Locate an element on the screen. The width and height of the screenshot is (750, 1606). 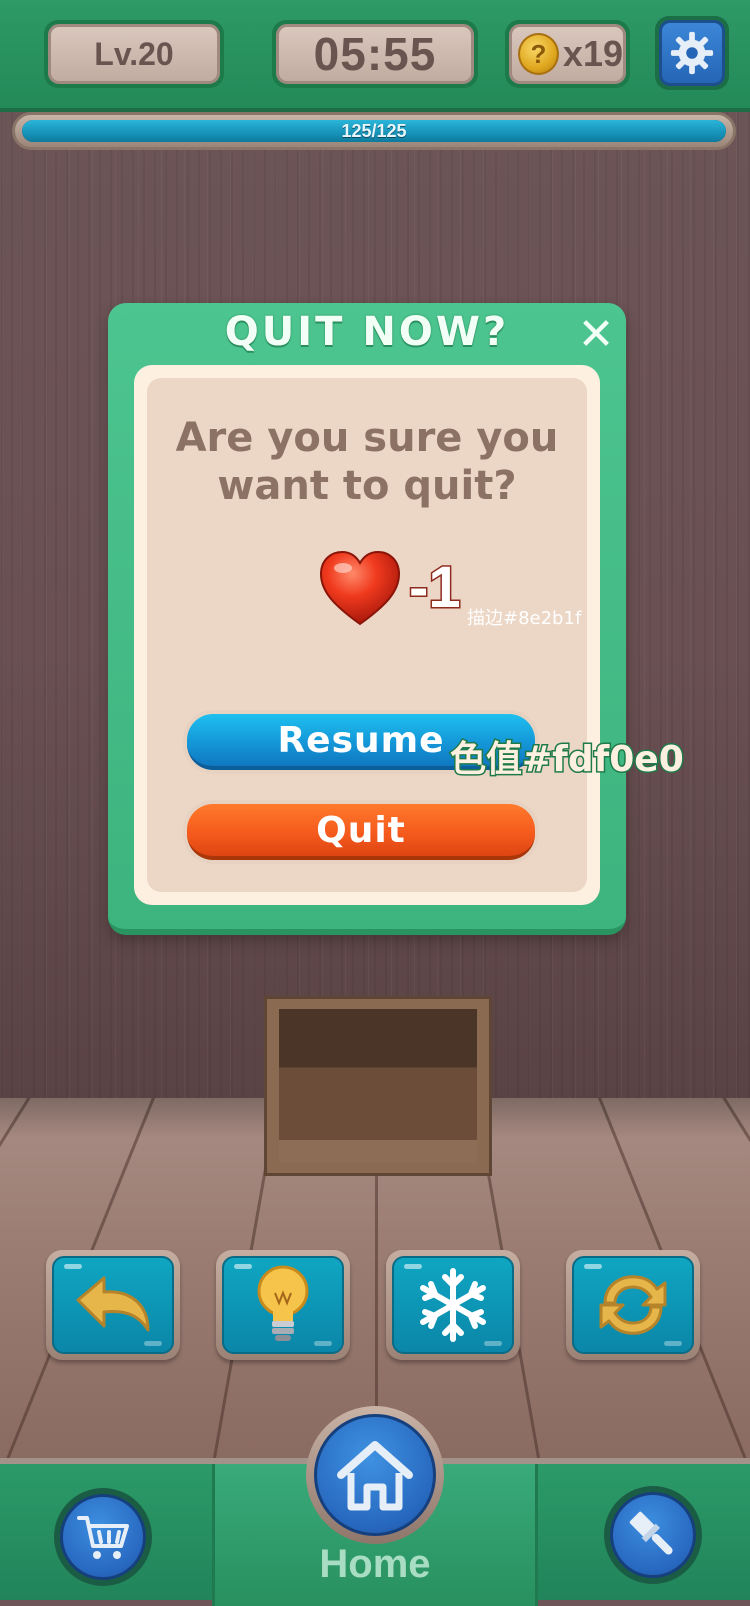
snowflake-icon is located at coordinates (453, 1305).